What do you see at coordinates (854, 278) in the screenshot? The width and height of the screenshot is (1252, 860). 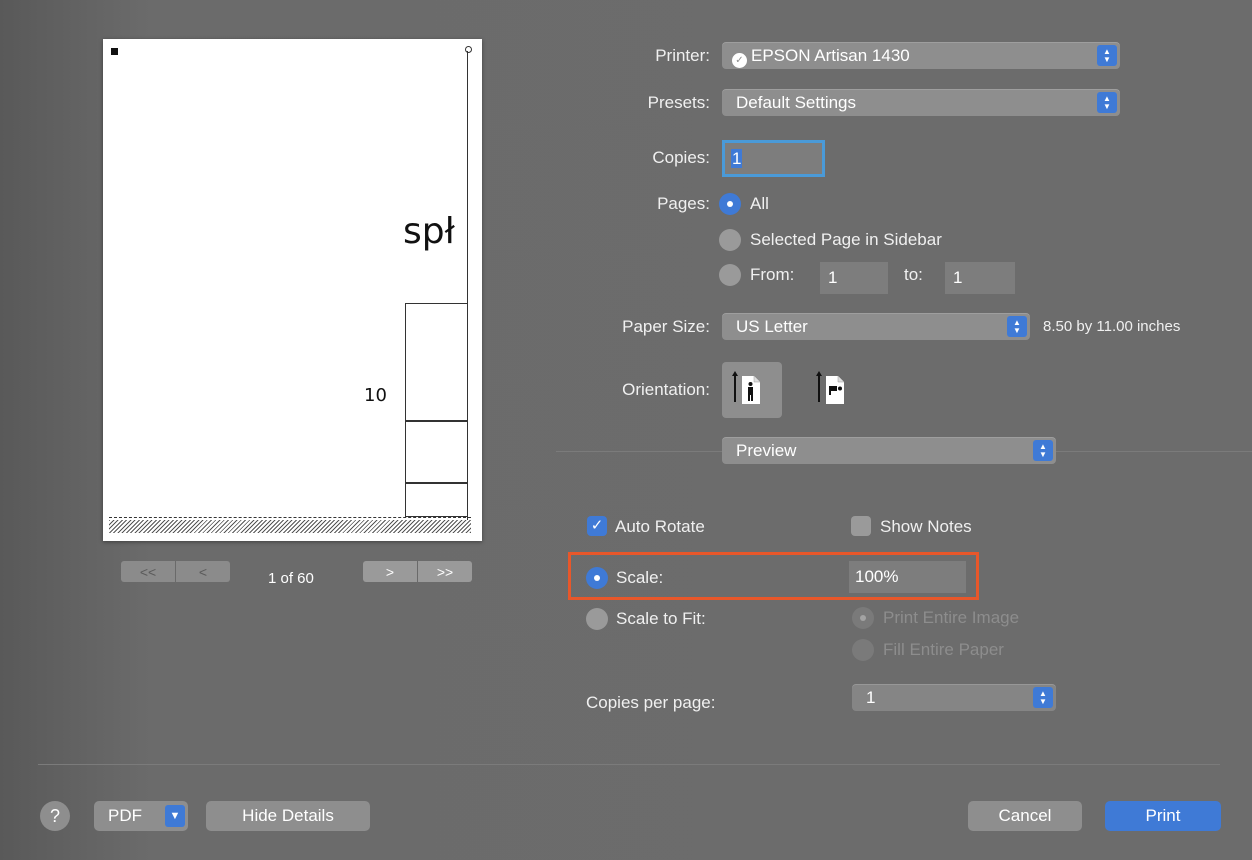 I see `pages-from-field: 1` at bounding box center [854, 278].